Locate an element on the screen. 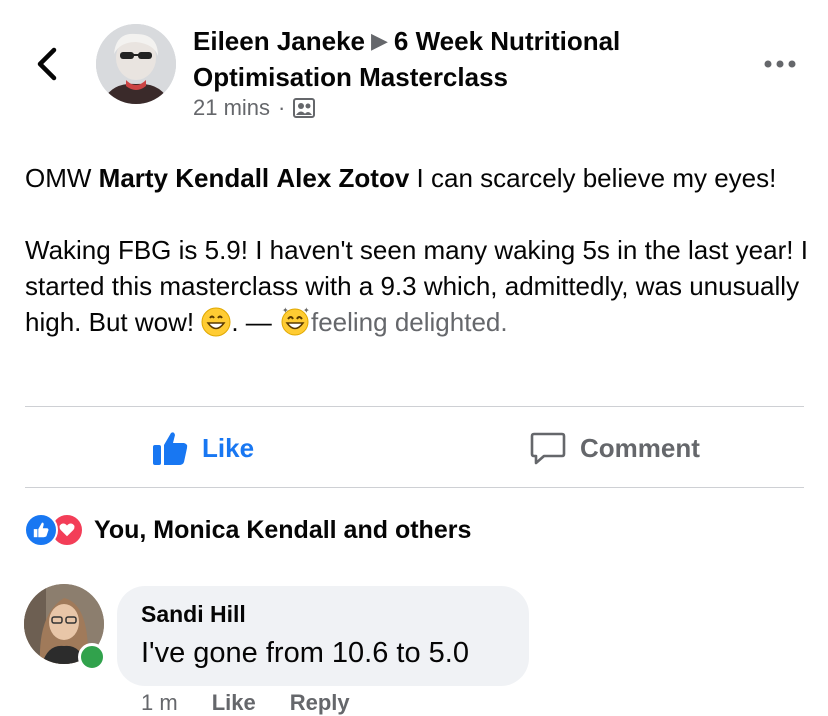  author-avatar is located at coordinates (136, 64).